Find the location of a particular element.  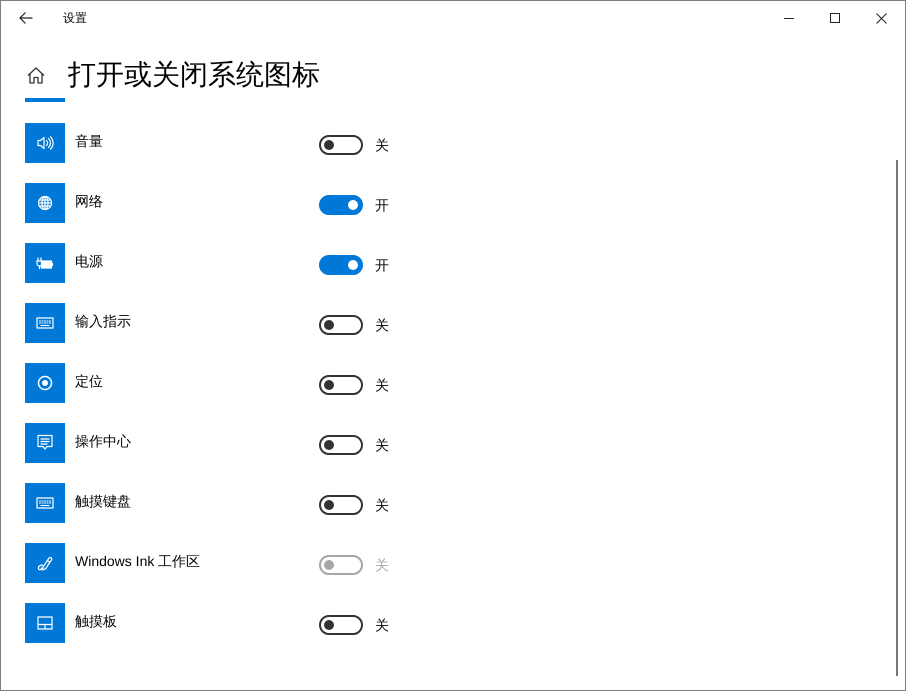

scrollbar is located at coordinates (897, 418).